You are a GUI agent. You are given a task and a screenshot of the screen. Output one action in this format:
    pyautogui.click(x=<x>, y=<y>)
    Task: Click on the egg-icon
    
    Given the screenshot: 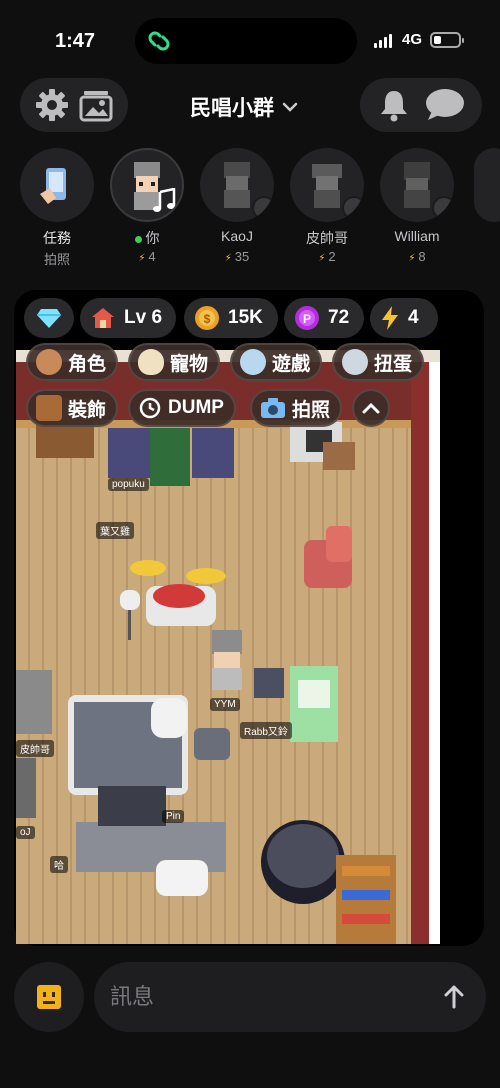 What is the action you would take?
    pyautogui.click(x=151, y=362)
    